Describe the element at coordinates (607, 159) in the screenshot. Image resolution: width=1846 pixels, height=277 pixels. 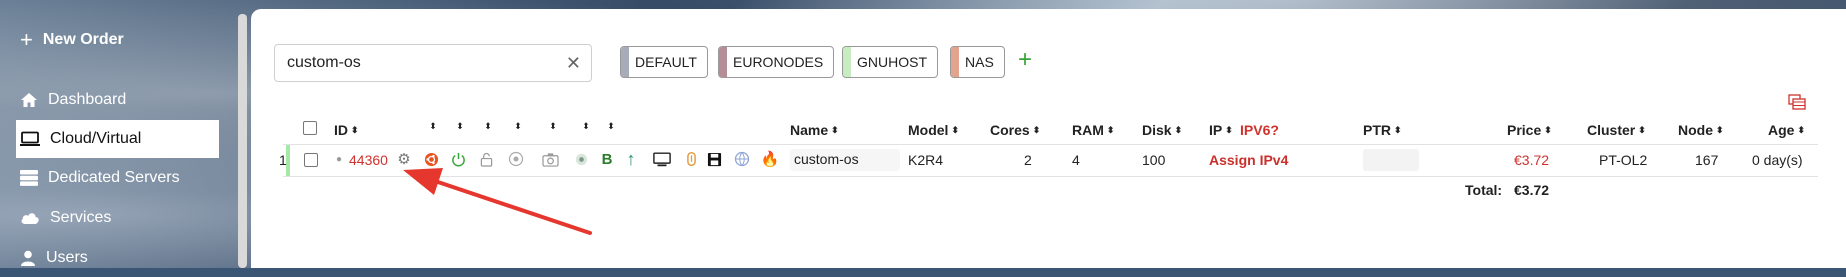
I see `b-label: B` at that location.